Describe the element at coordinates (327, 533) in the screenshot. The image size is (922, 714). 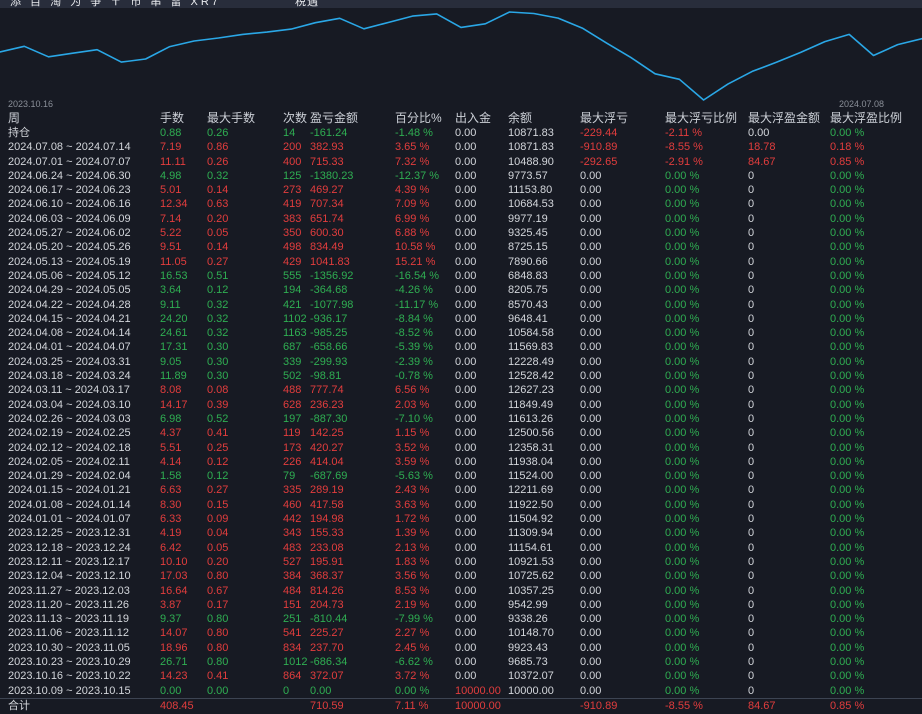
I see `value-cell: 155.33` at that location.